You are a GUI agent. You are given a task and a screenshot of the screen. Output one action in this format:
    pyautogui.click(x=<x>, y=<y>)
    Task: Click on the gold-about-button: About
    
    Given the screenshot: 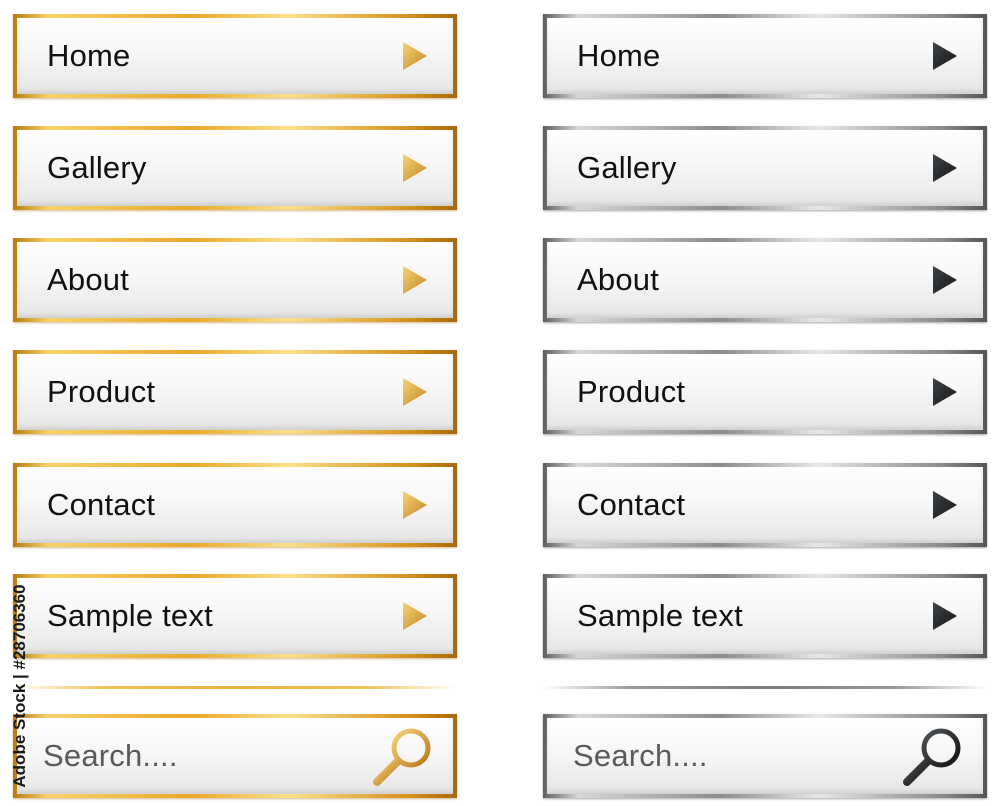 What is the action you would take?
    pyautogui.click(x=235, y=280)
    